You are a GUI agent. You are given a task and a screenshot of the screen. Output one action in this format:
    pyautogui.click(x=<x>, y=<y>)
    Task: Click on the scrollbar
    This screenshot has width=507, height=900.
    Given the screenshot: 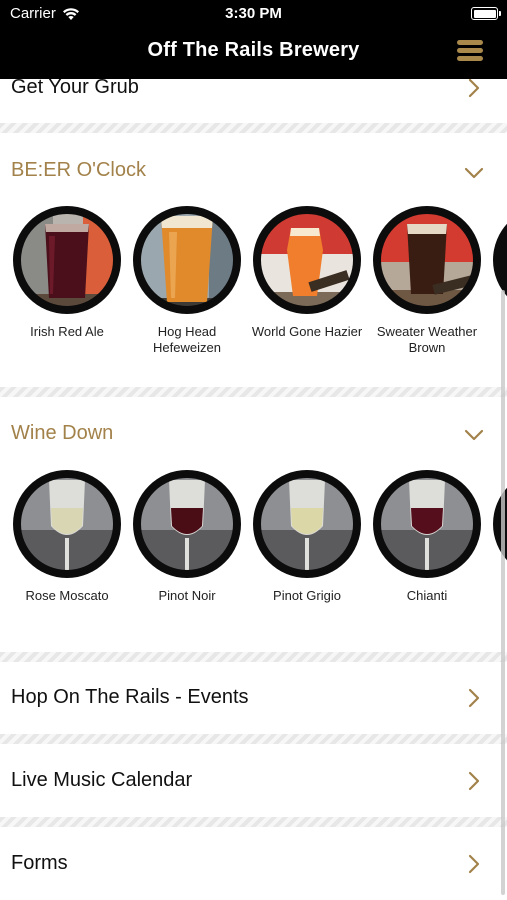 What is the action you would take?
    pyautogui.click(x=503, y=592)
    